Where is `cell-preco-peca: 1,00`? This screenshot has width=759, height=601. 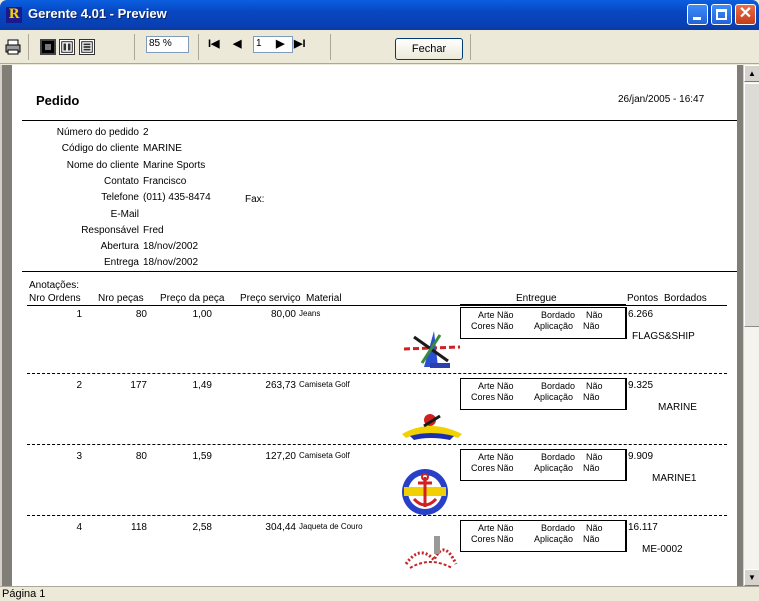
cell-preco-peca: 1,00 is located at coordinates (202, 314).